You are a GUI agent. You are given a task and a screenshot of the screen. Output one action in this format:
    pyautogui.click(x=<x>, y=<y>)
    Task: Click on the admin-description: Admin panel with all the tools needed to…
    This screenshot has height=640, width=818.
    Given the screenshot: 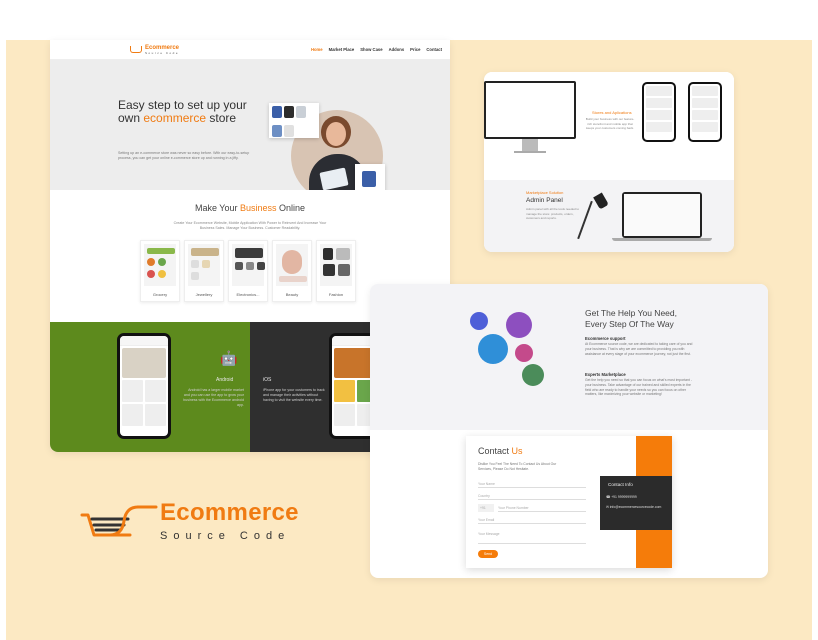 What is the action you would take?
    pyautogui.click(x=553, y=213)
    